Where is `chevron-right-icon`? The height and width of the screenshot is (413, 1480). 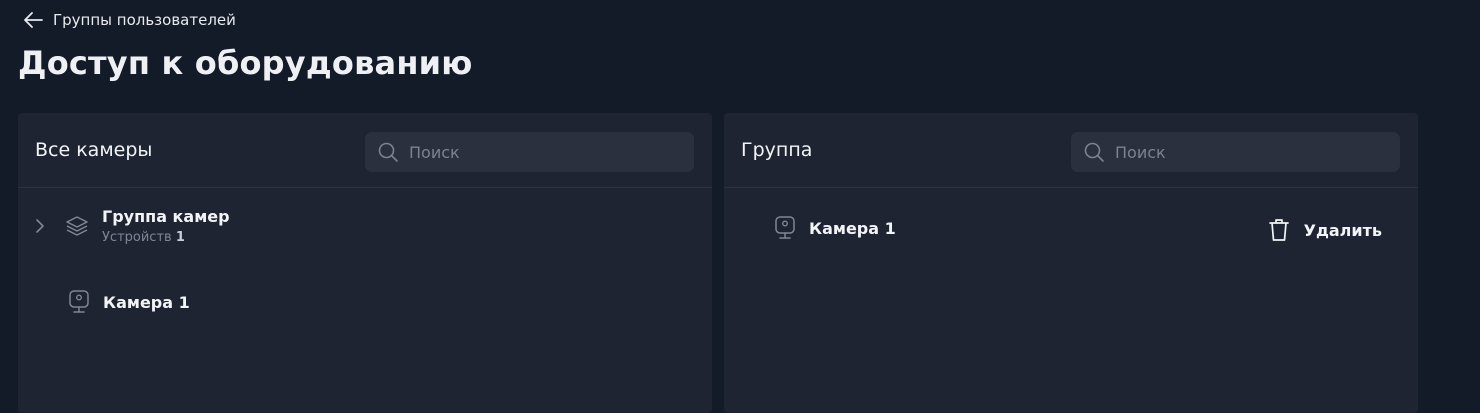 chevron-right-icon is located at coordinates (40, 226).